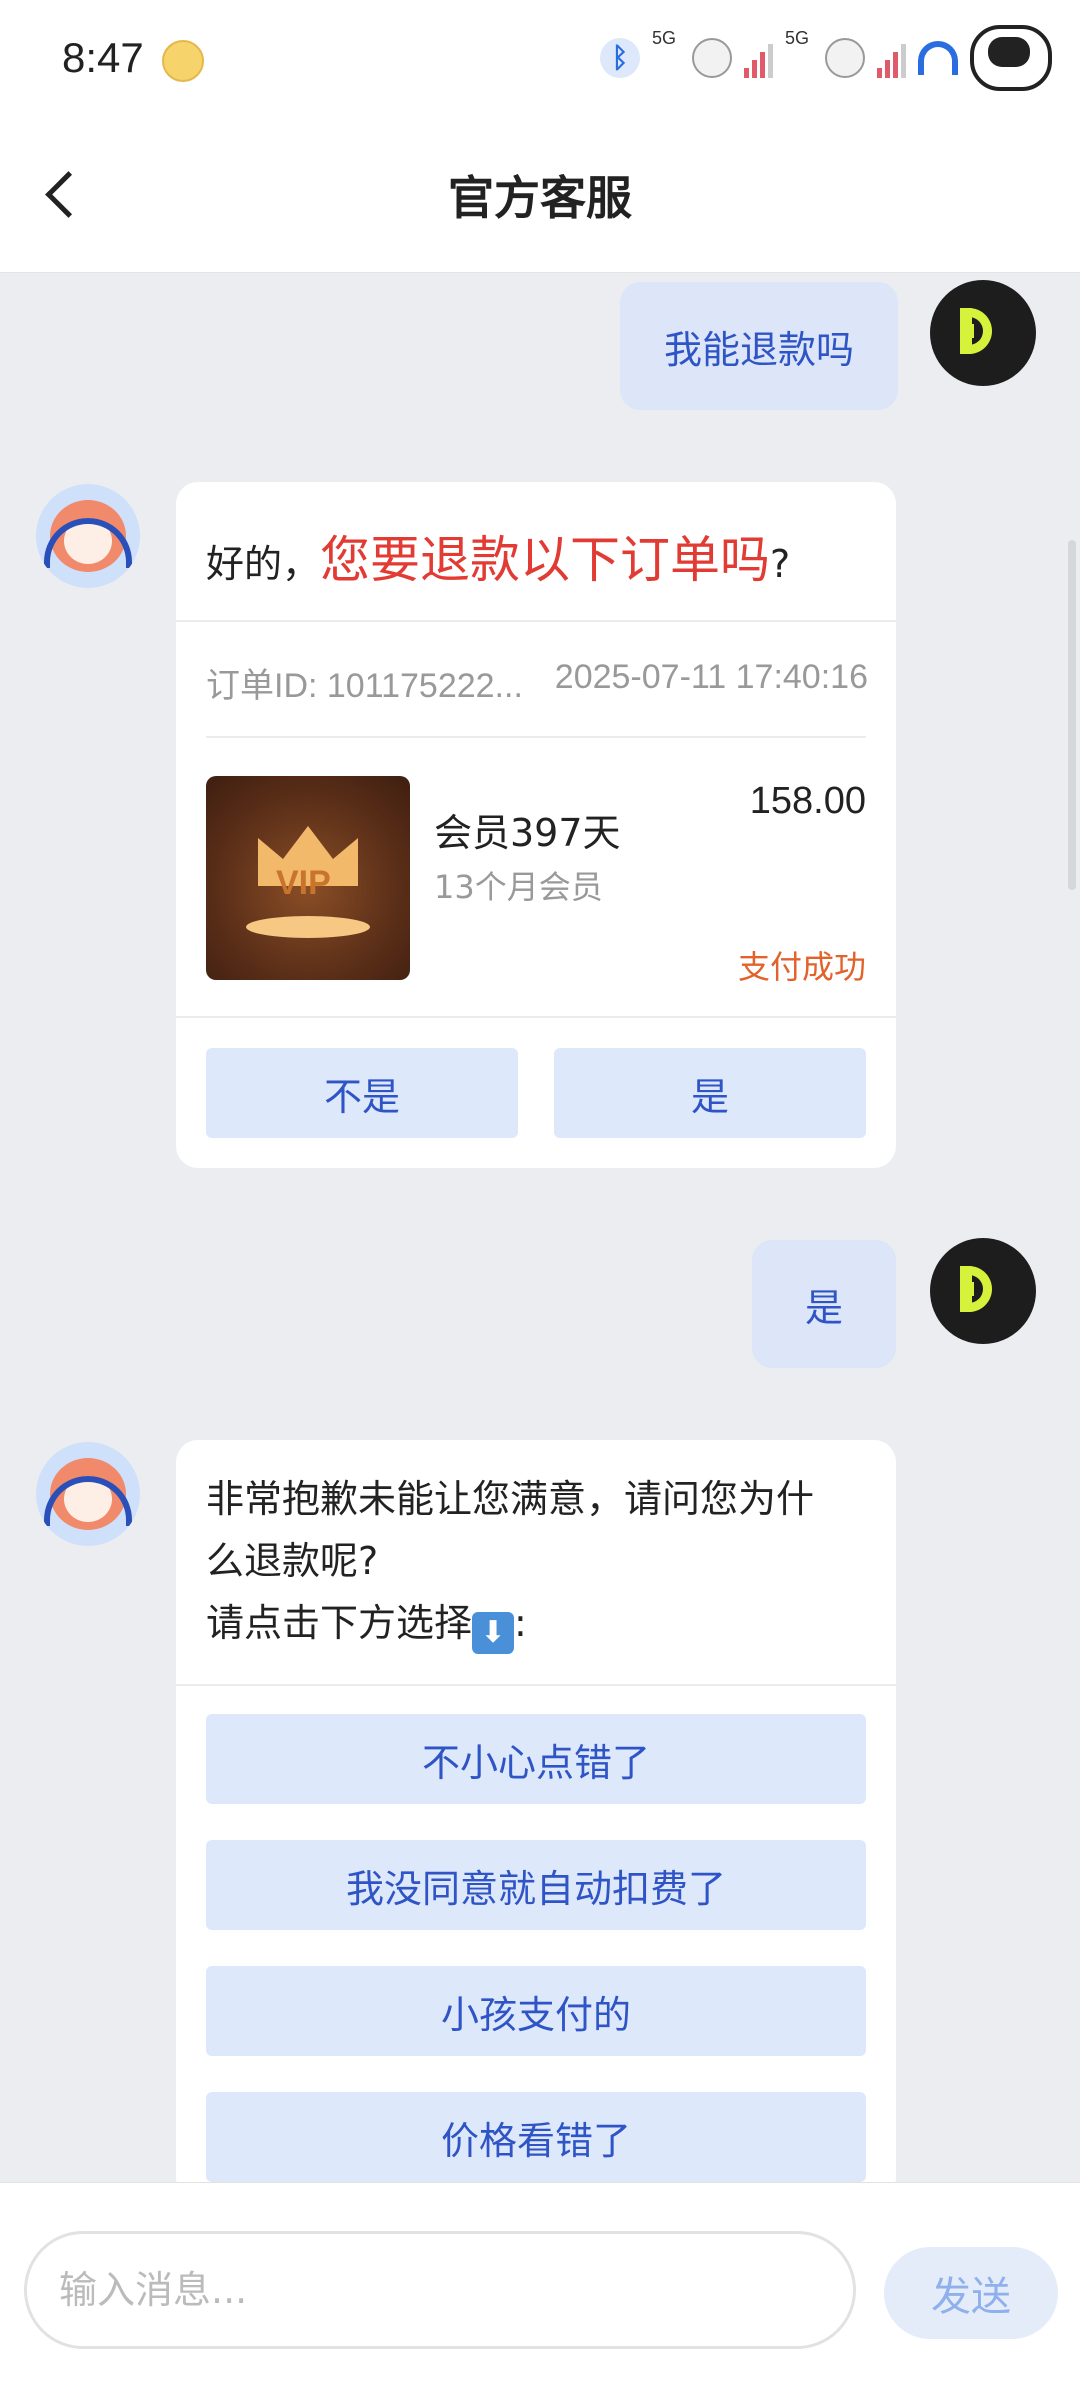 The width and height of the screenshot is (1080, 2404). I want to click on refund-reason-question: 非常抱歉未能让您满意，请问您为什 么退款呢? 请点击下方选择 ⬇:, so click(536, 1561).